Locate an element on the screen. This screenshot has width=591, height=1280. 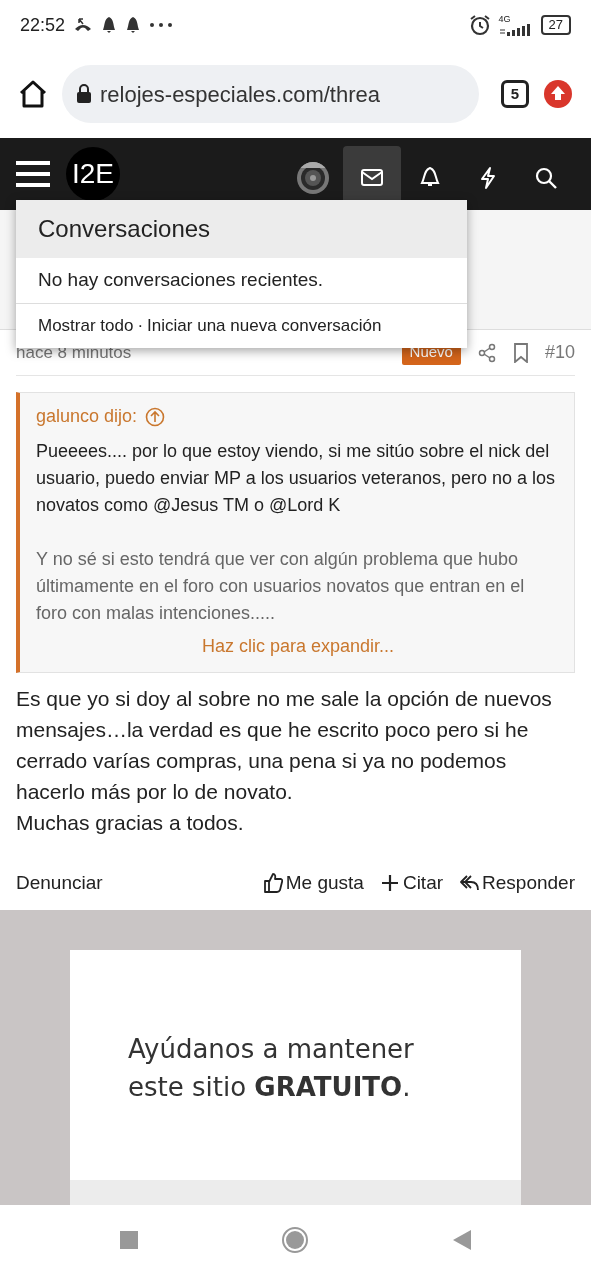
url-text: relojes-especiales.com/threa is located at coordinates (240, 94).